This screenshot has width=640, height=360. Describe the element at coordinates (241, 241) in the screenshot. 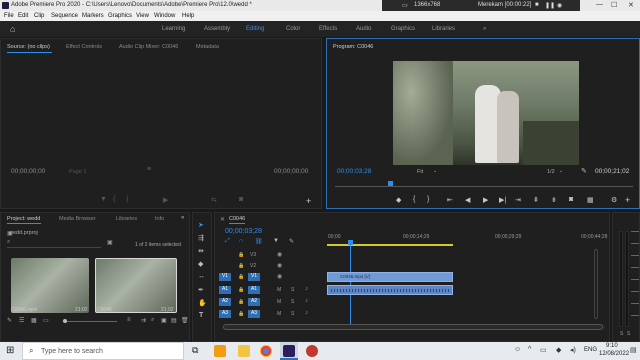

I see `snap-icon: ∩` at that location.